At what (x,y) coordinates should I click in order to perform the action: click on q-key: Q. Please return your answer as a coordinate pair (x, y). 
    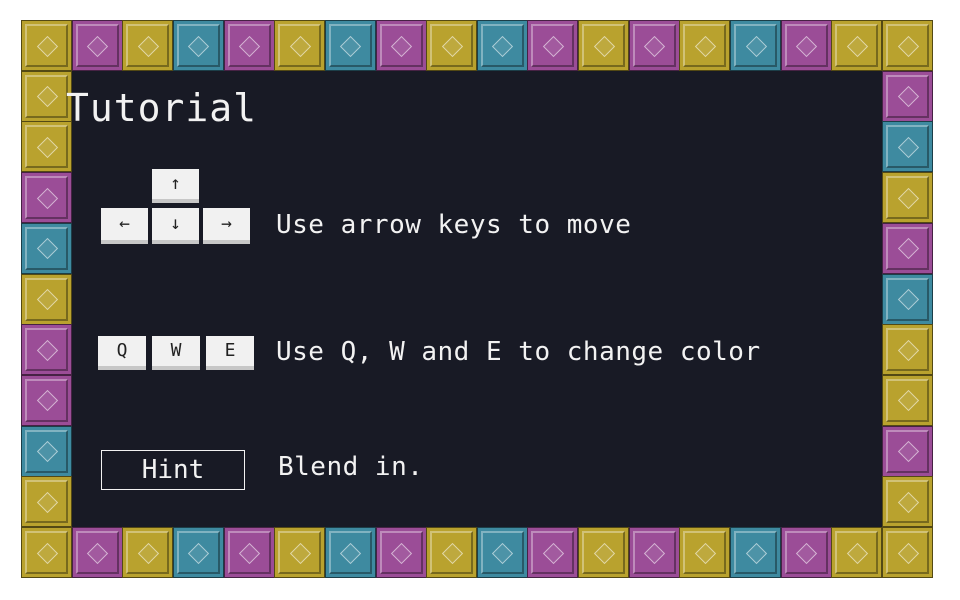
    Looking at the image, I should click on (122, 353).